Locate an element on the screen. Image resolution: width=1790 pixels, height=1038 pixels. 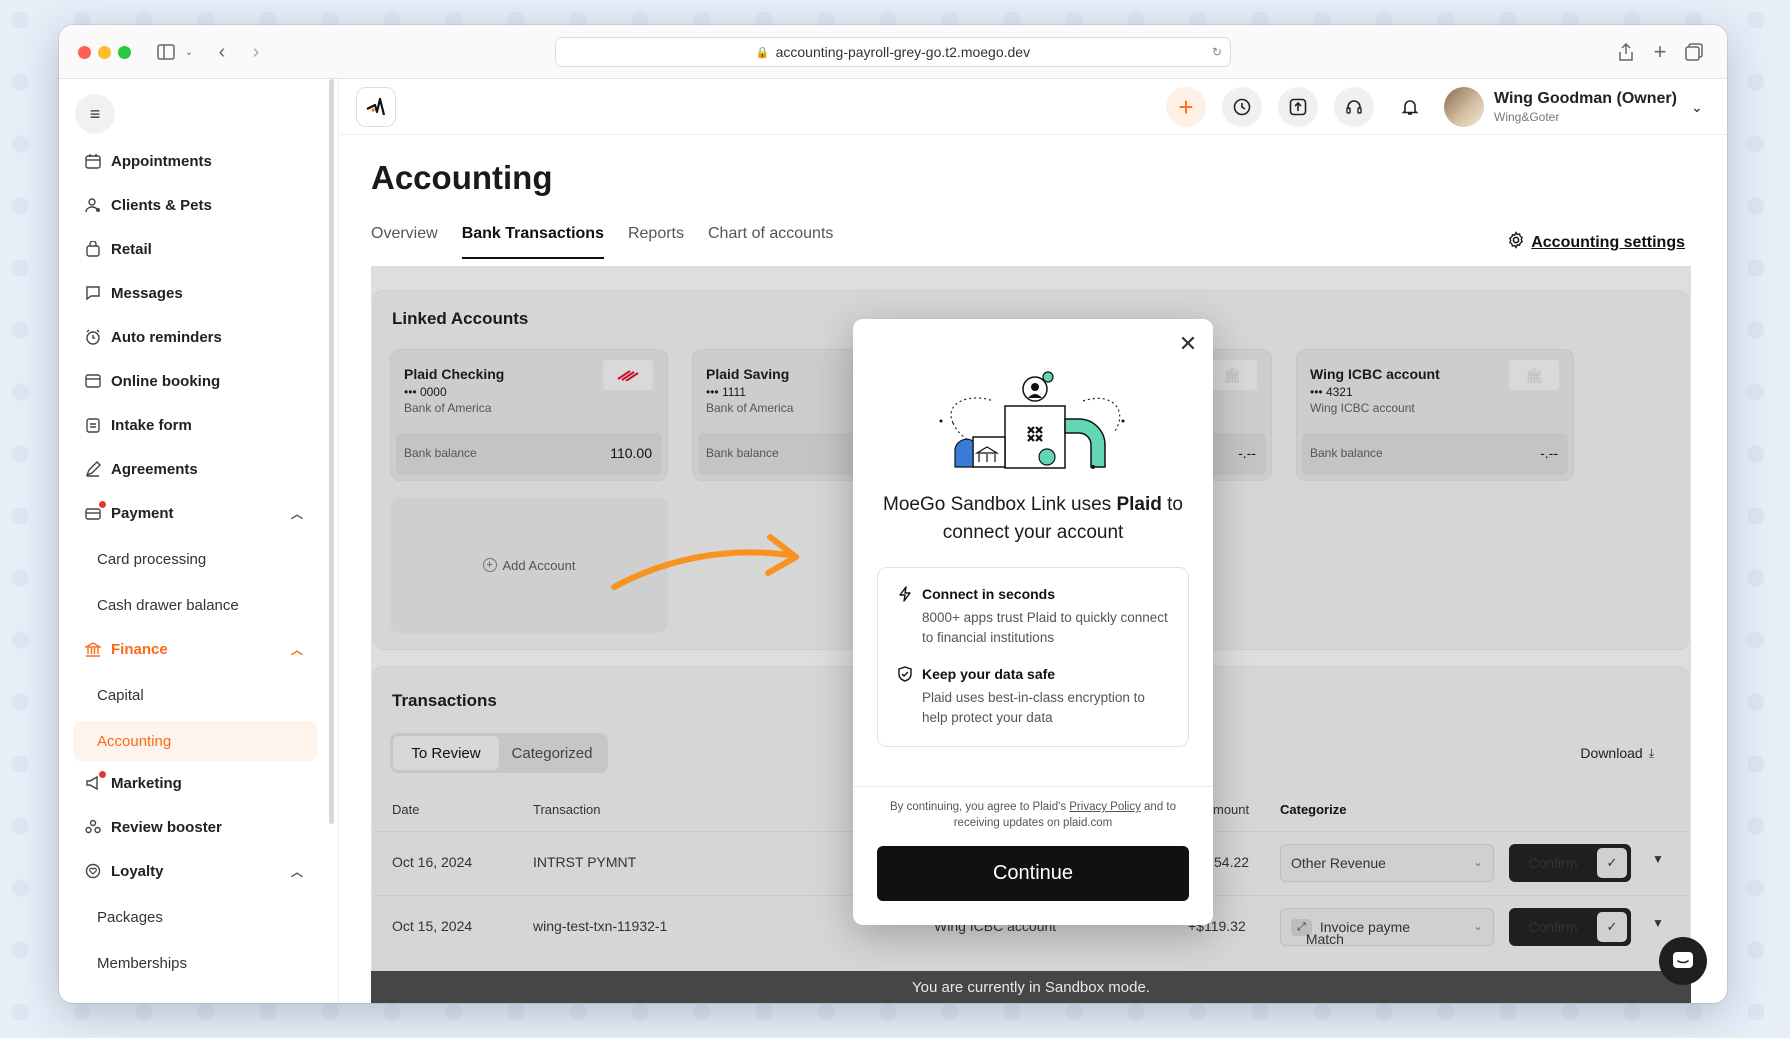
tab-overview: Overview is located at coordinates (404, 242).